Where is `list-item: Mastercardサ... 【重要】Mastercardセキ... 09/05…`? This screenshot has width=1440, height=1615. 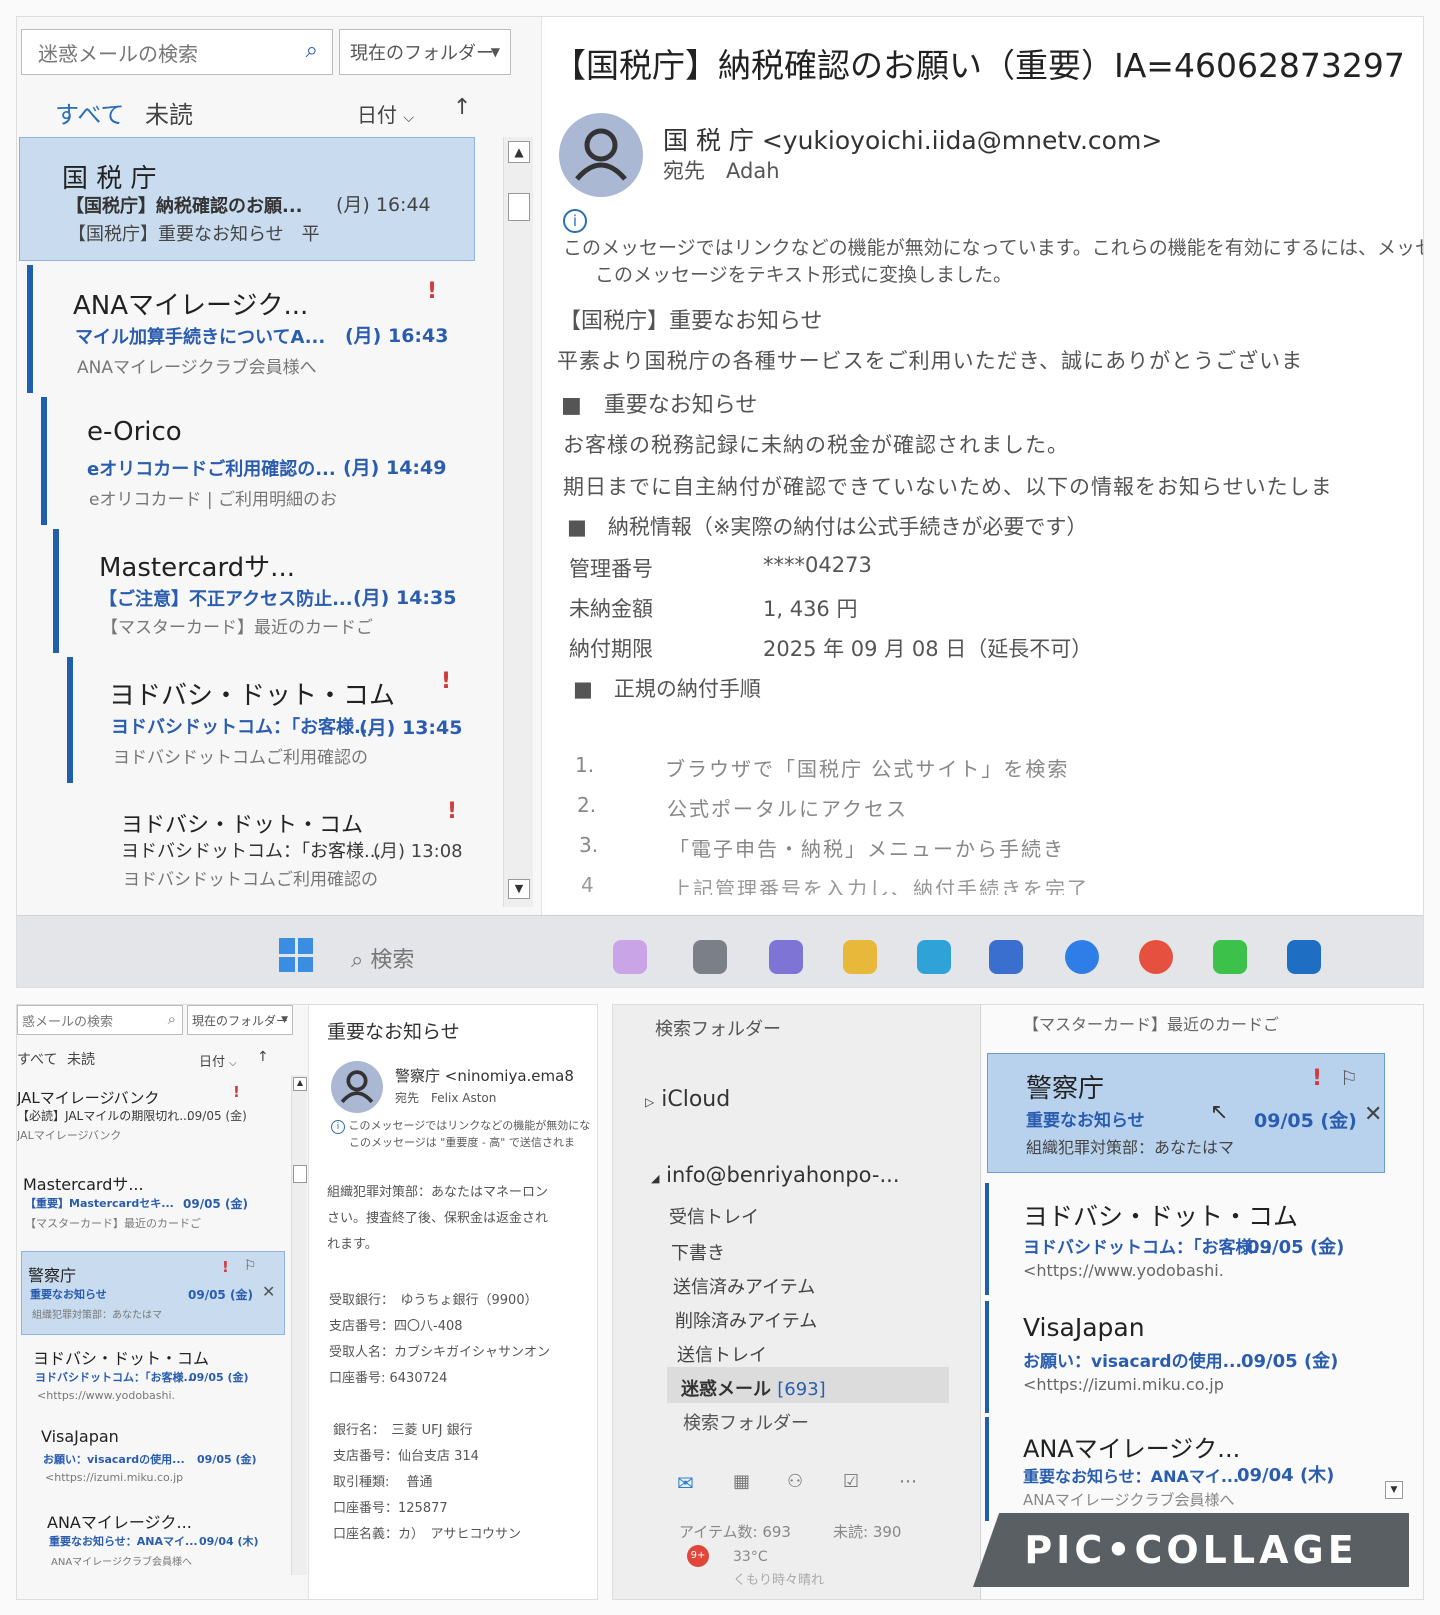
list-item: Mastercardサ... 【重要】Mastercardセキ... 09/05… is located at coordinates (152, 1207).